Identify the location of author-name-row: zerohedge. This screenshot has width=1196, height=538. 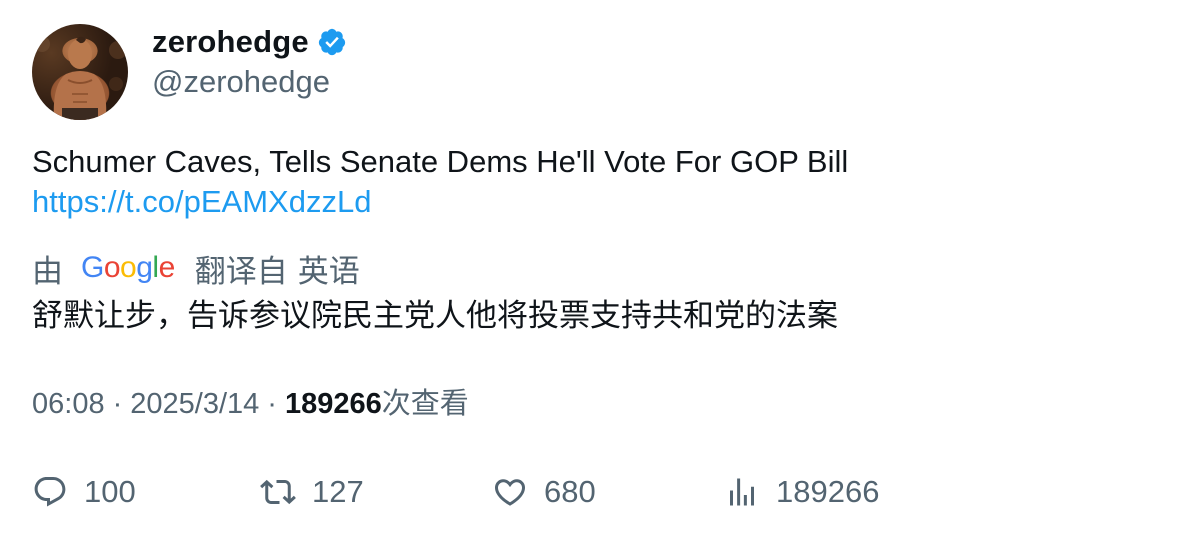
(249, 42).